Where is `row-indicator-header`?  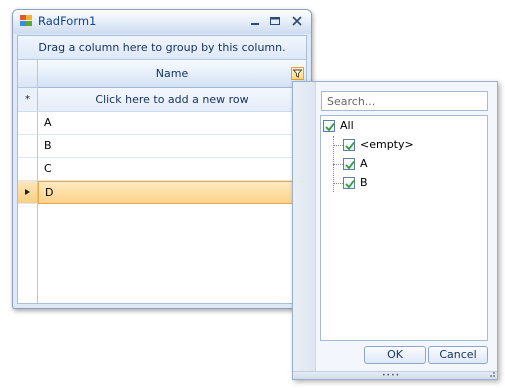 row-indicator-header is located at coordinates (28, 74).